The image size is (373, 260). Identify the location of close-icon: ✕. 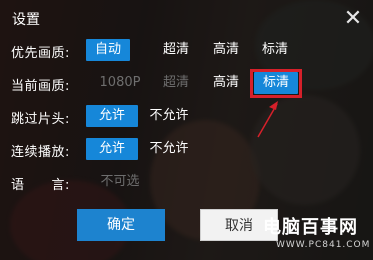
(353, 19).